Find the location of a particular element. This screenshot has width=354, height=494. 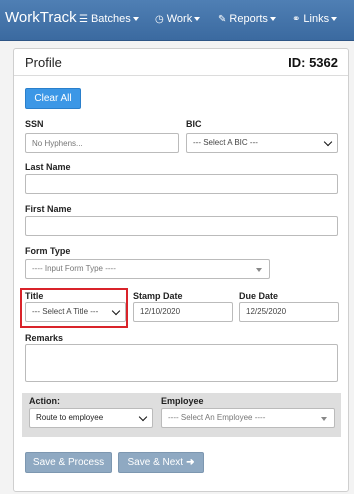

nav-links: ⚭ Links is located at coordinates (315, 19).